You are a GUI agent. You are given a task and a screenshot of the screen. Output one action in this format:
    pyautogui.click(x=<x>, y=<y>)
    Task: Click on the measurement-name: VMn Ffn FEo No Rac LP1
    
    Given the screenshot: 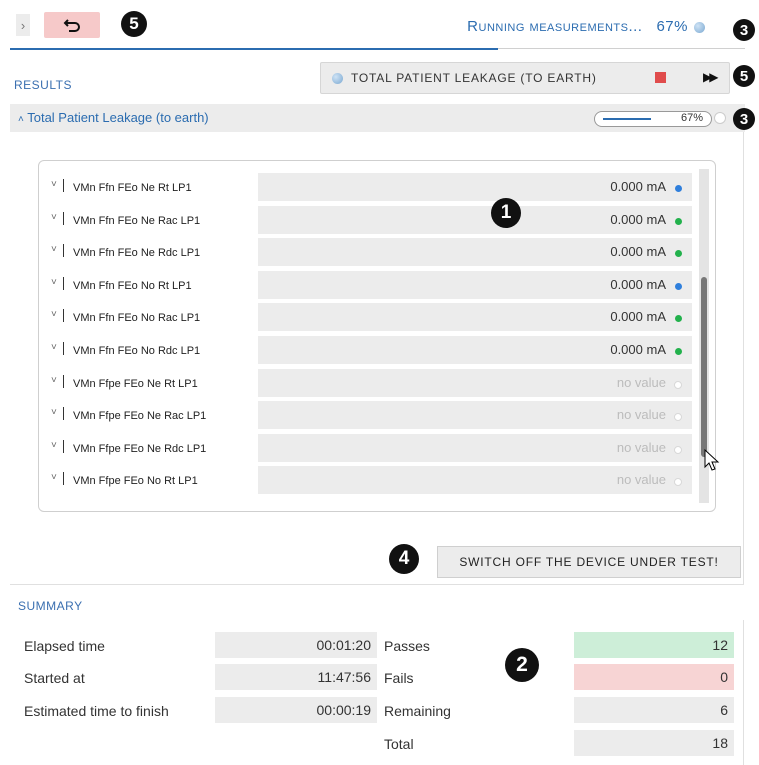 What is the action you would take?
    pyautogui.click(x=137, y=318)
    